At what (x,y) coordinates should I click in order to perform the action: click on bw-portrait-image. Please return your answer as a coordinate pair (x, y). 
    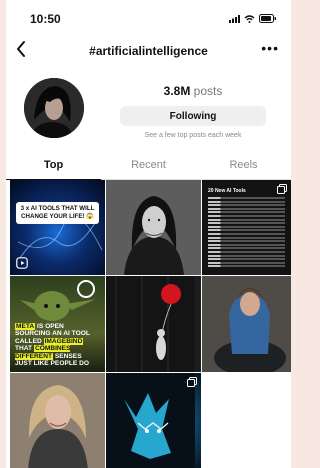
    Looking at the image, I should click on (153, 227).